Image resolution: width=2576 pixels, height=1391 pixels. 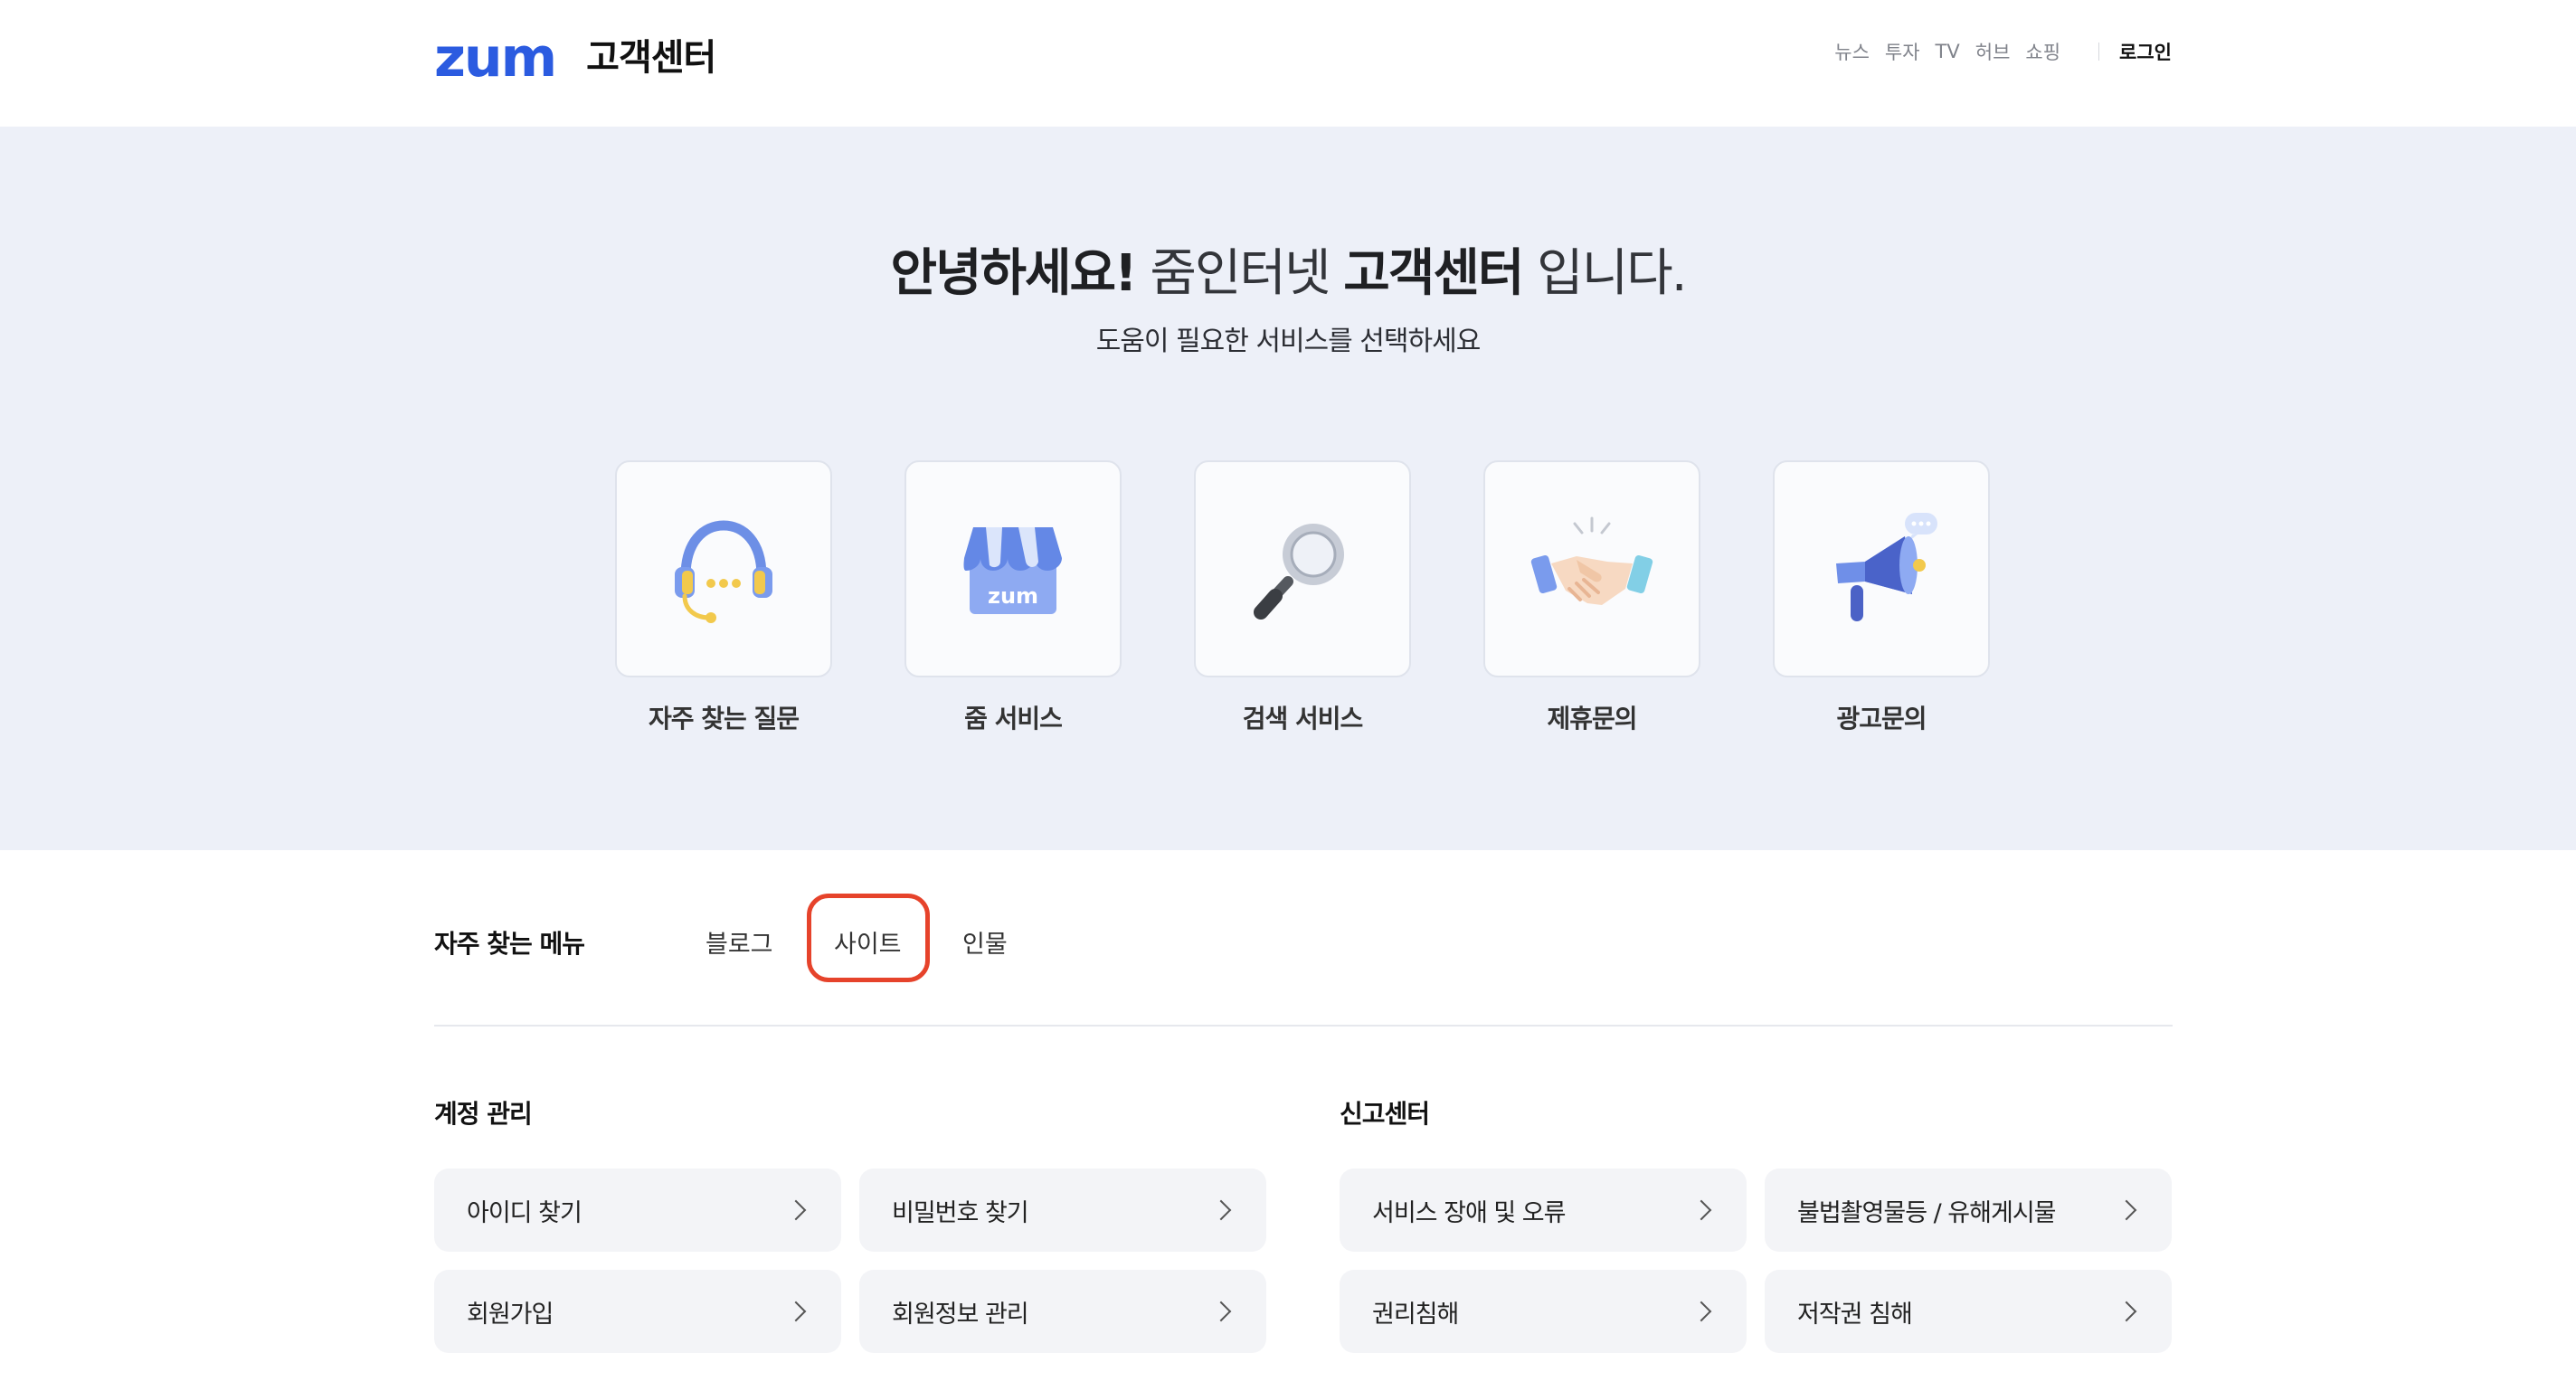 I want to click on card-zum-service: zum 줌 서비스, so click(x=1013, y=597).